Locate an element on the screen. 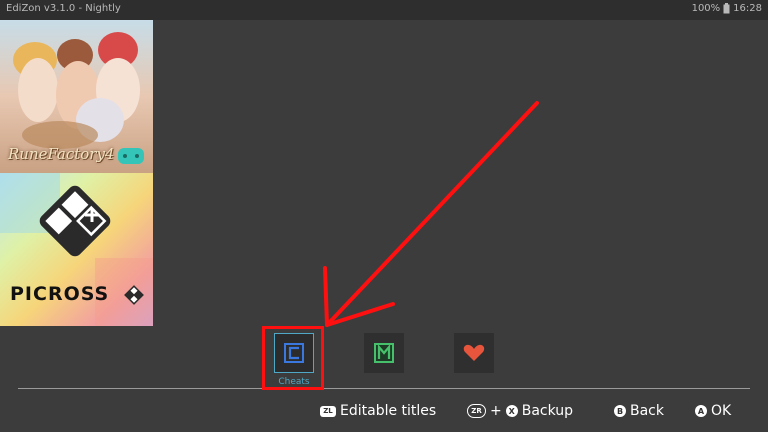 This screenshot has height=432, width=768. annotation-arrow-icon is located at coordinates (431, 214).